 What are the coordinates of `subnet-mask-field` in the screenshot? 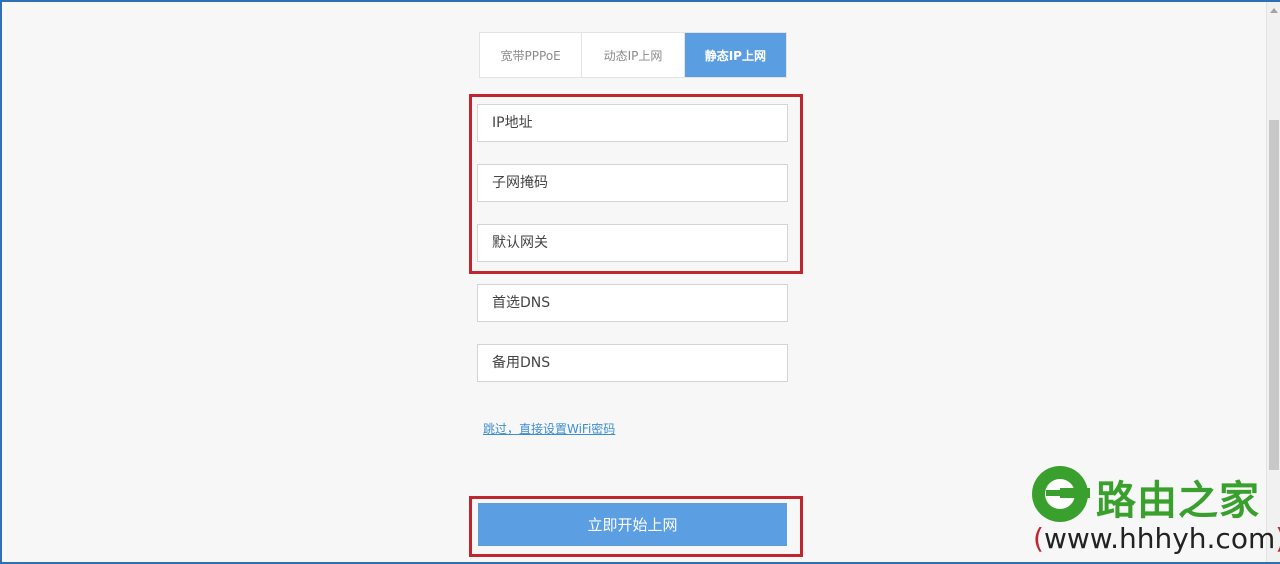 It's located at (632, 183).